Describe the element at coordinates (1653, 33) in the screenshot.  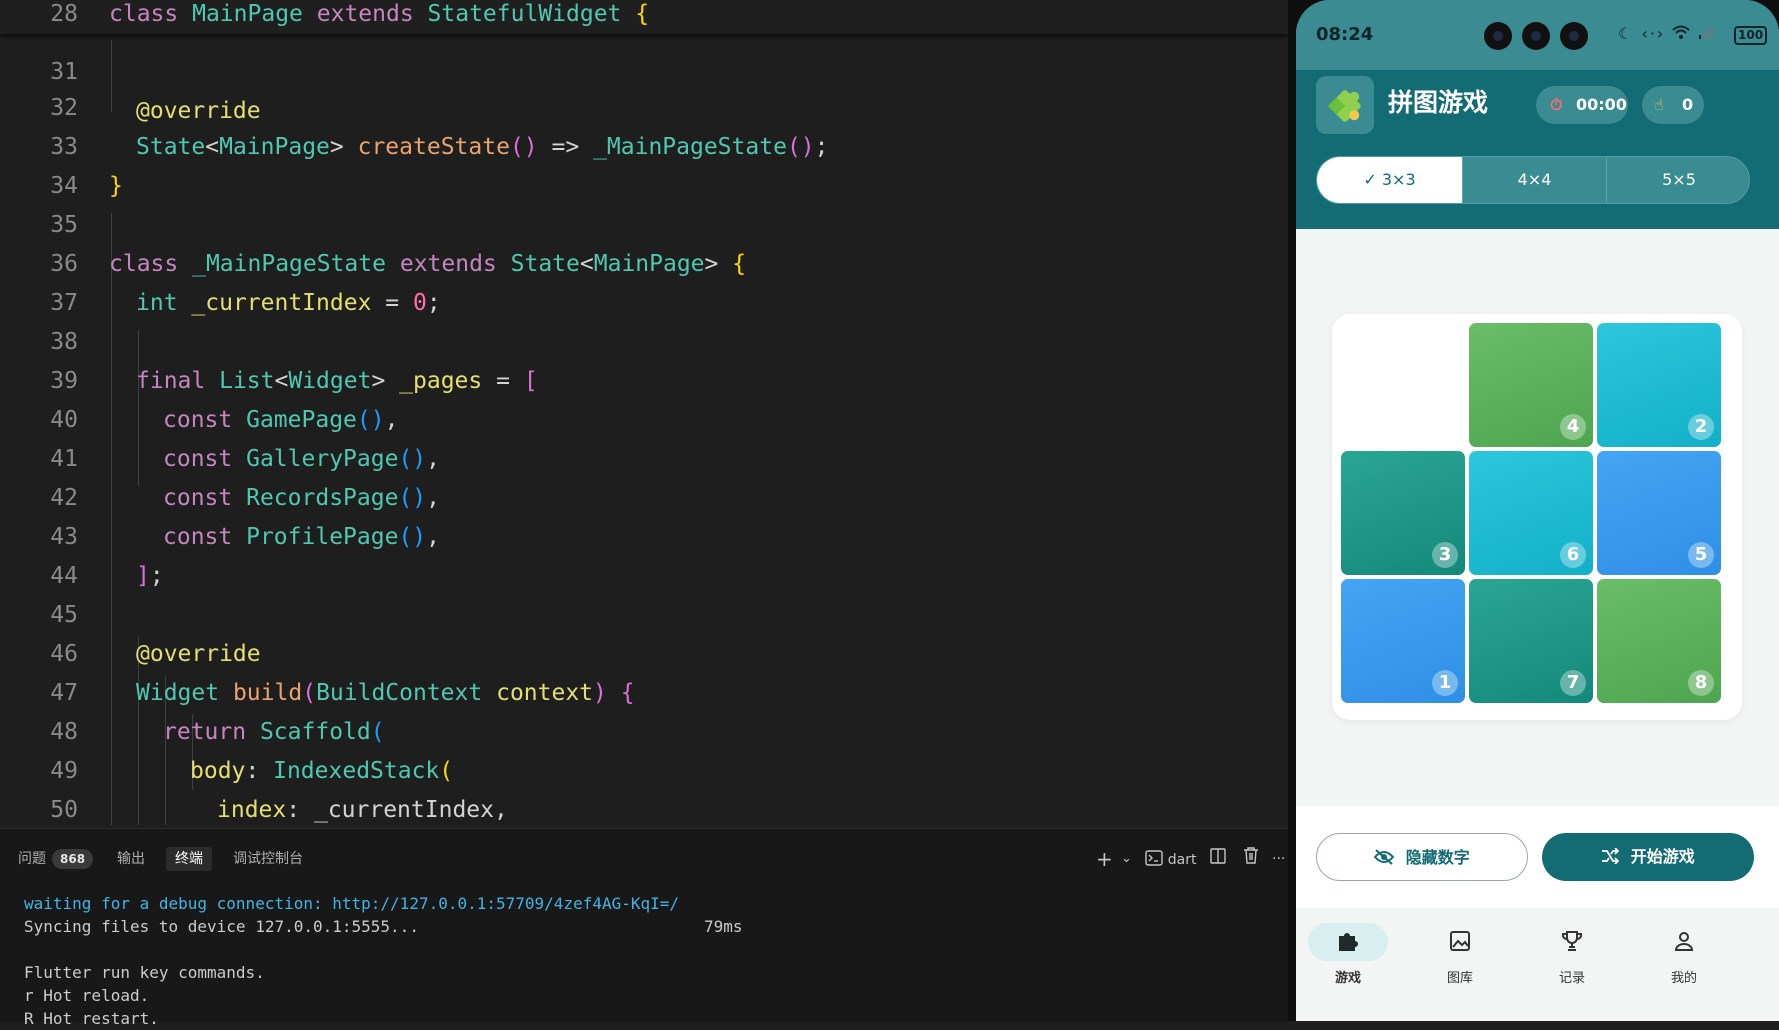
I see `data-transfer-icon: ‹·›` at that location.